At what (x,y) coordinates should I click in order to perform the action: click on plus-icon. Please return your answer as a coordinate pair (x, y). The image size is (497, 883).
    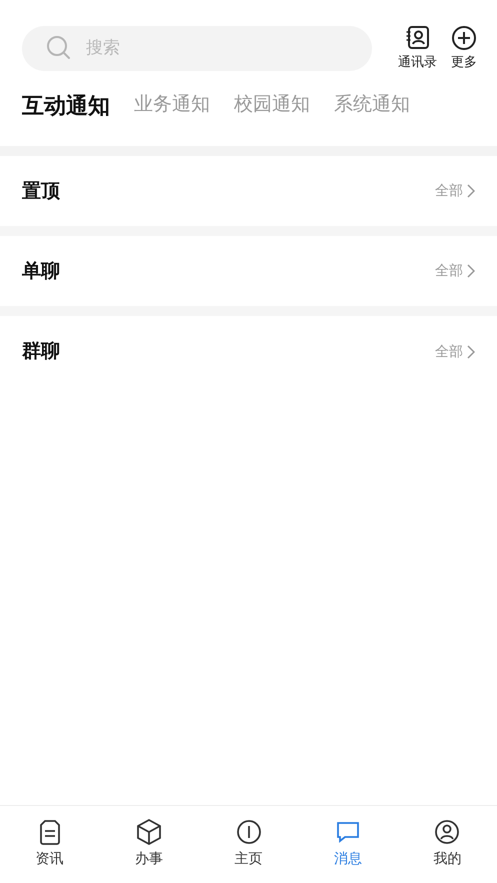
    Looking at the image, I should click on (464, 38).